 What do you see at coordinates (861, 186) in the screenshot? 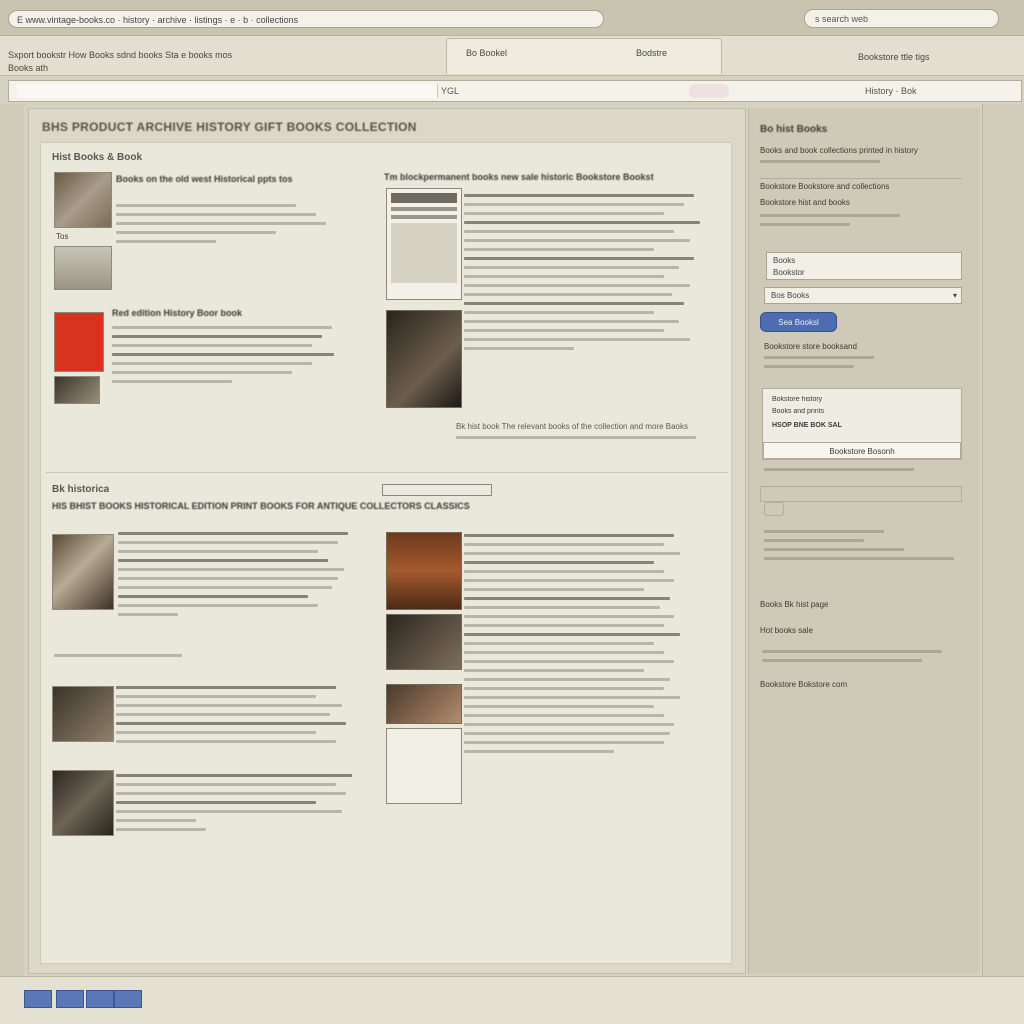
I see `sidebar-link: Bookstore Bookstore and collections` at bounding box center [861, 186].